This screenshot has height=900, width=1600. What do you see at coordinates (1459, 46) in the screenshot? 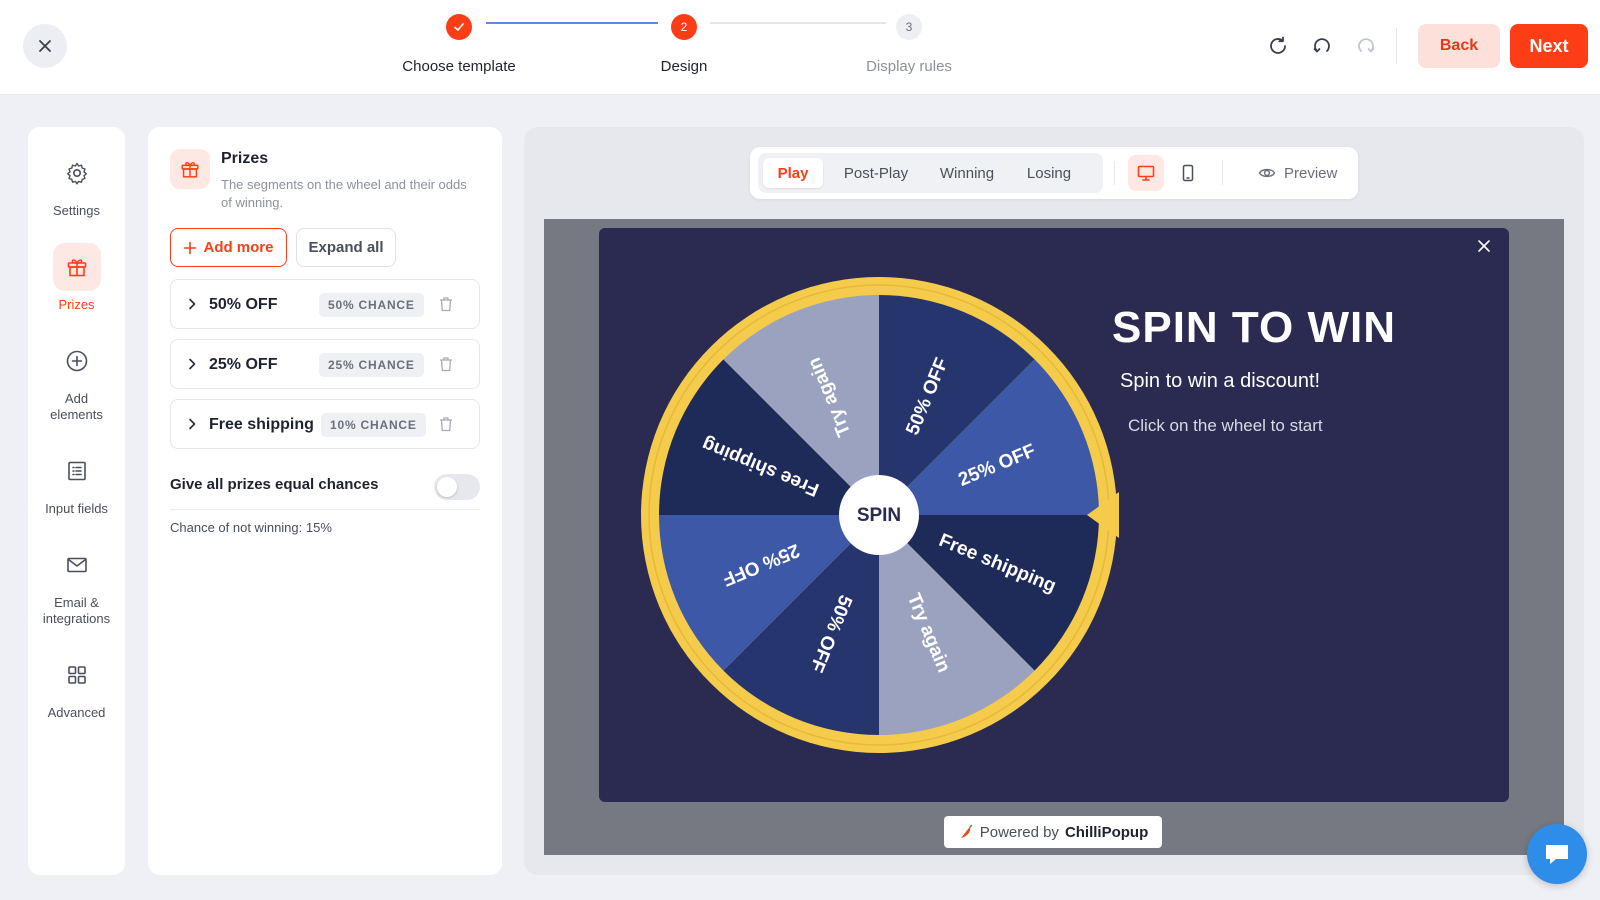
I see `back-button: Back` at bounding box center [1459, 46].